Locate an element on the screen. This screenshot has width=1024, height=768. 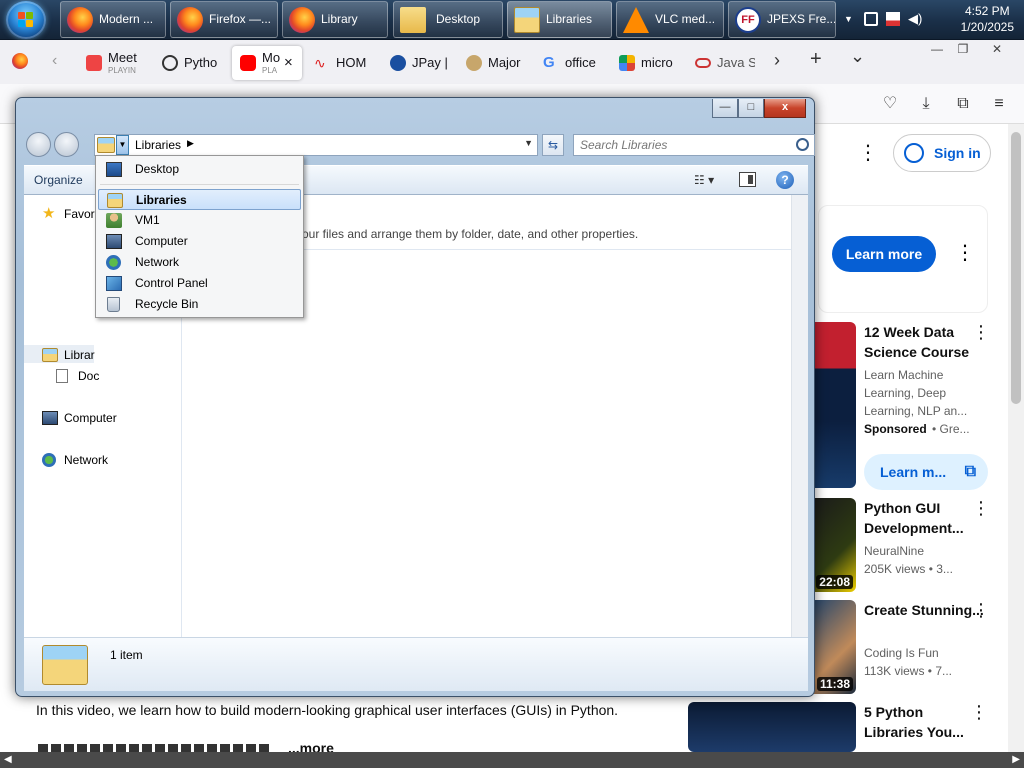
scroll-tabs-right-icon: › is located at coordinates (777, 60).